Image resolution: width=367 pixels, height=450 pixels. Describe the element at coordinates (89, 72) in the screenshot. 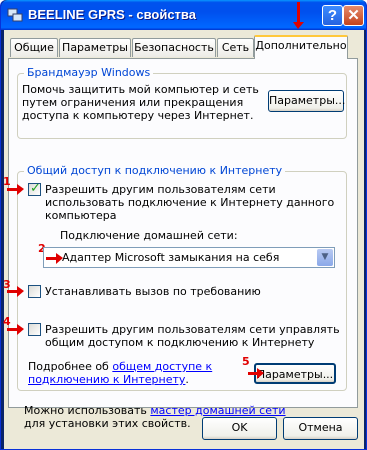

I see `firewall-legend: Брандмауэр Windows` at that location.